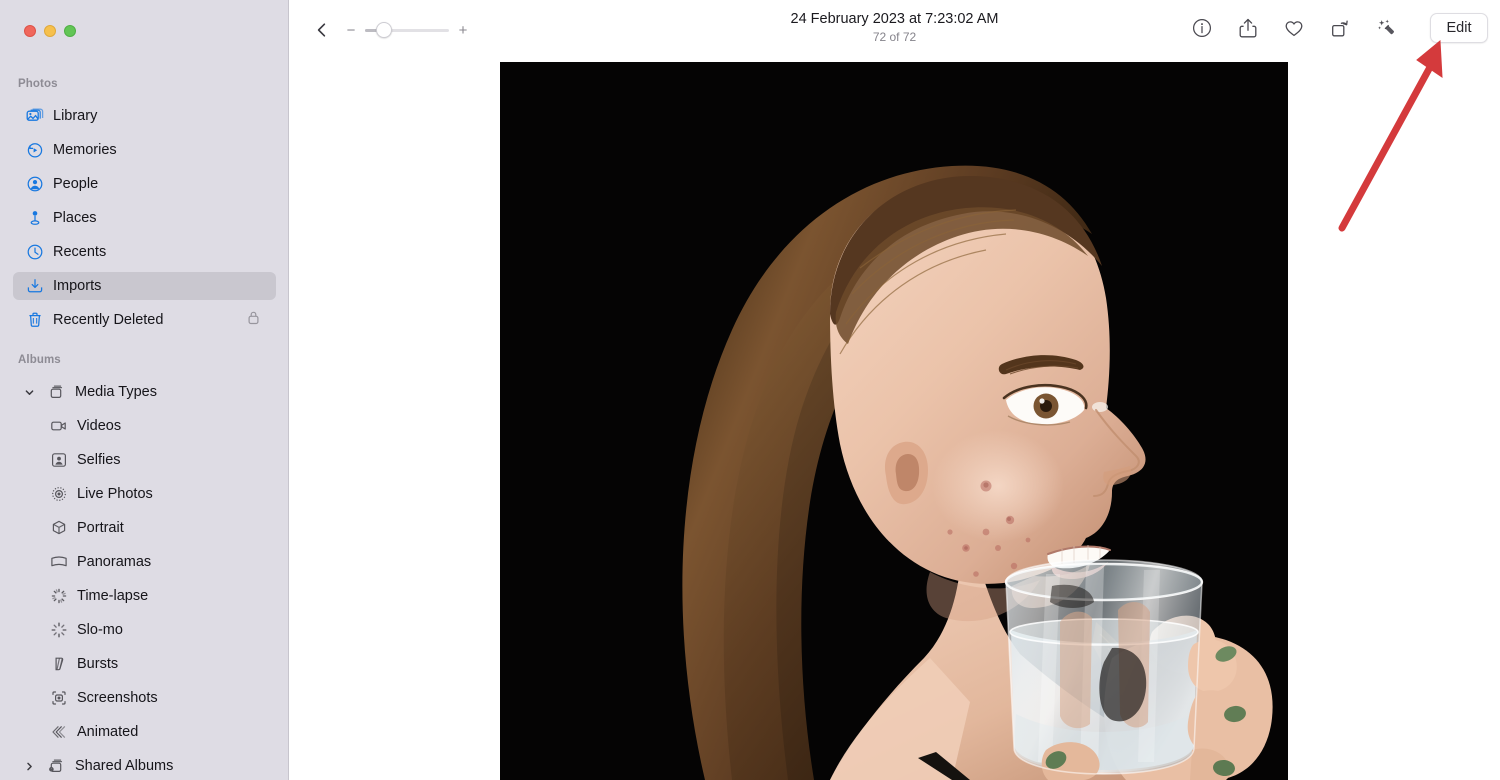 The width and height of the screenshot is (1500, 780). Describe the element at coordinates (100, 629) in the screenshot. I see `sidebar-item-label: Slo-mo` at that location.